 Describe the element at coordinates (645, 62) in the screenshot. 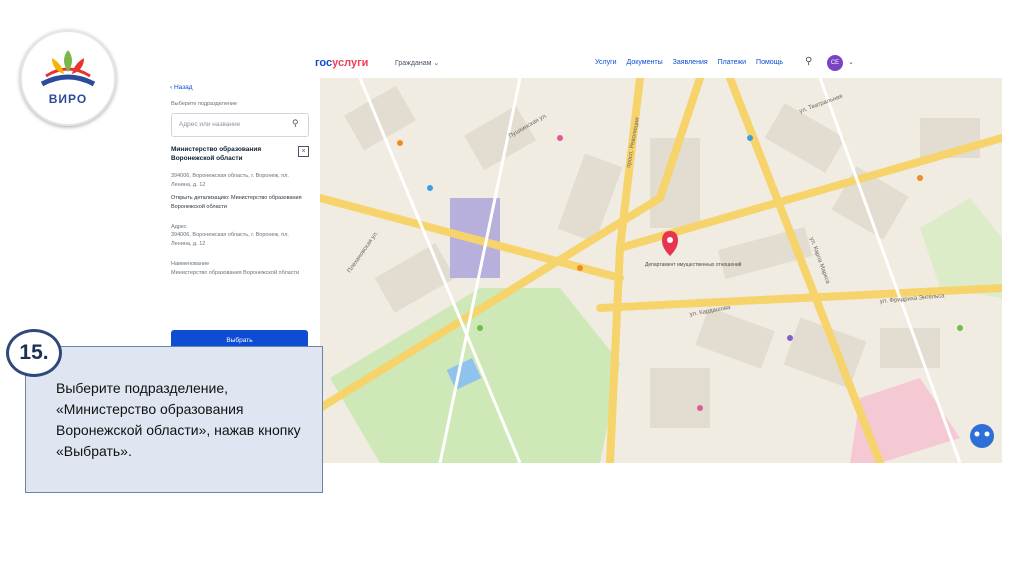

I see `nav-documents: Документы` at that location.